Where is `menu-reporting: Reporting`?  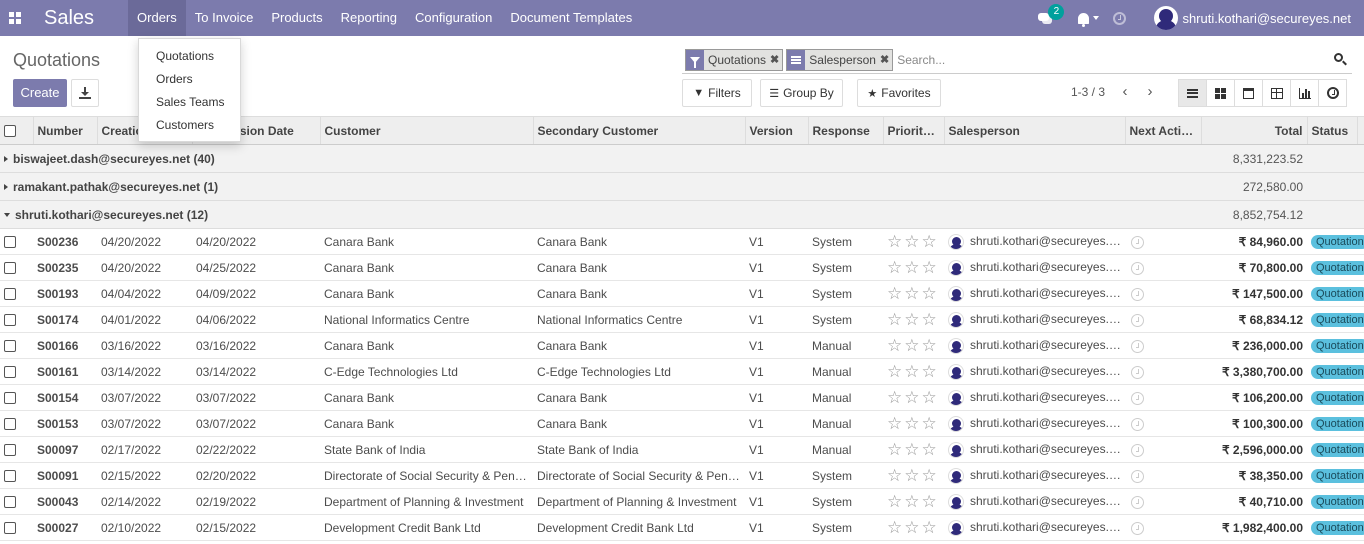 menu-reporting: Reporting is located at coordinates (369, 18).